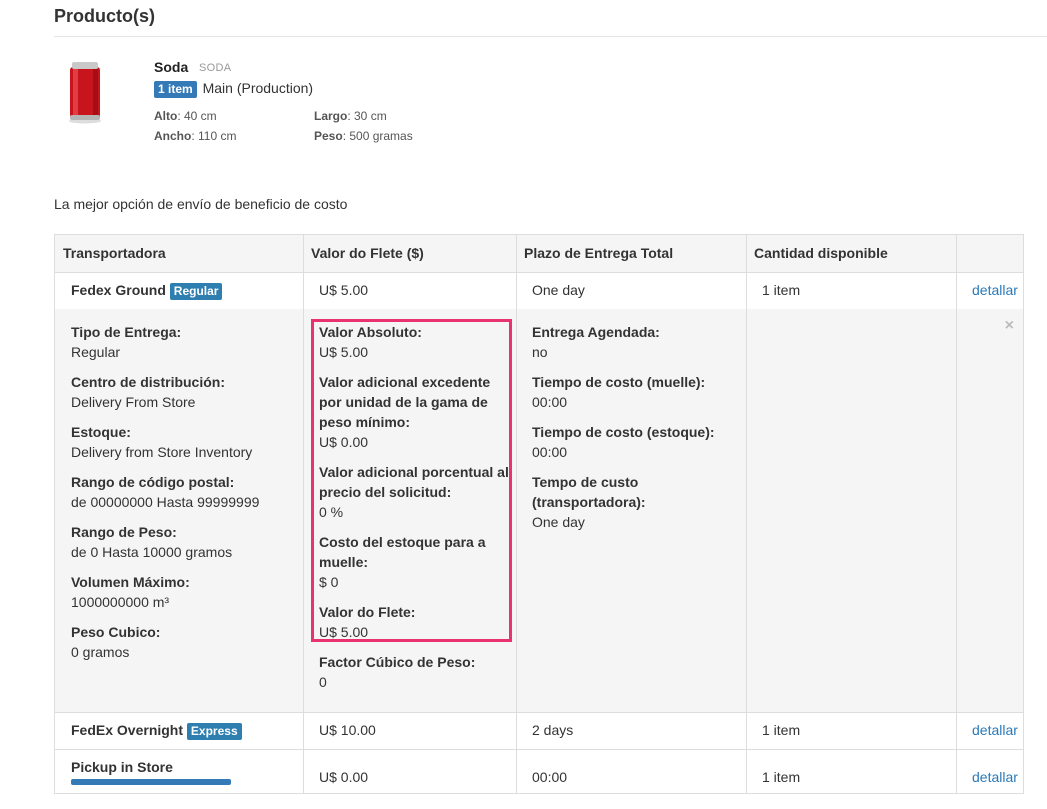  I want to click on detail-entrega-agendada: Entrega Agendada: no, so click(596, 342).